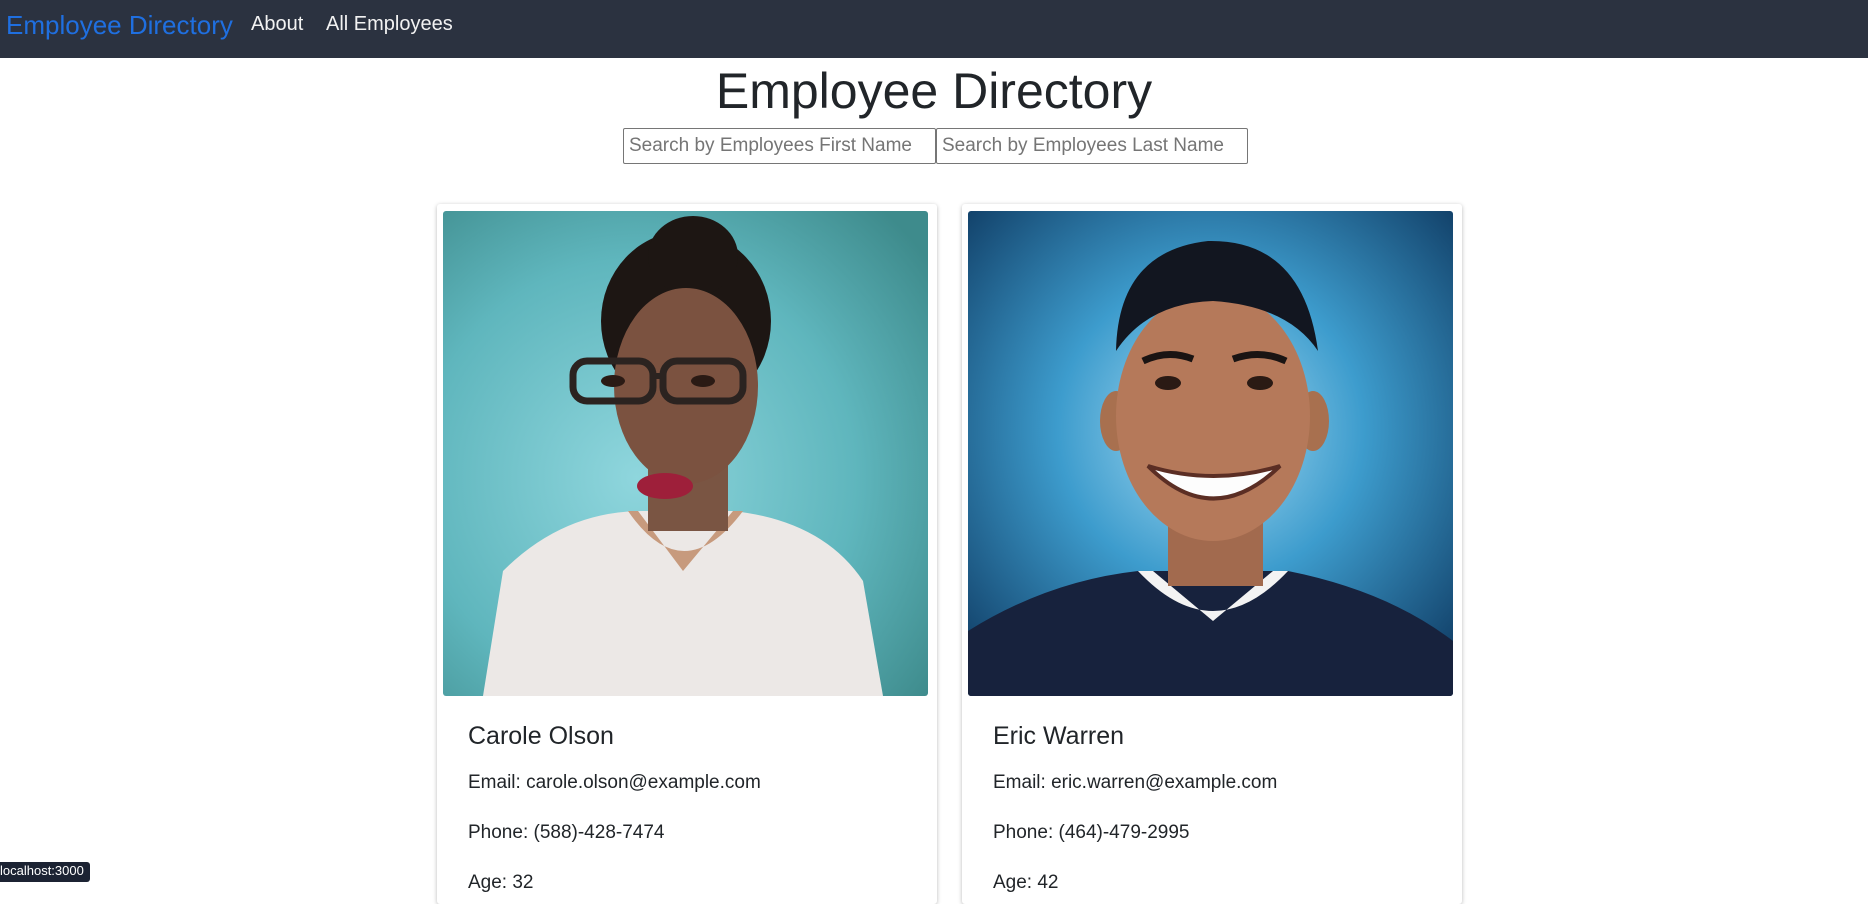 This screenshot has height=904, width=1868. Describe the element at coordinates (1091, 832) in the screenshot. I see `employee-phone: Phone: (464)-479-2995` at that location.